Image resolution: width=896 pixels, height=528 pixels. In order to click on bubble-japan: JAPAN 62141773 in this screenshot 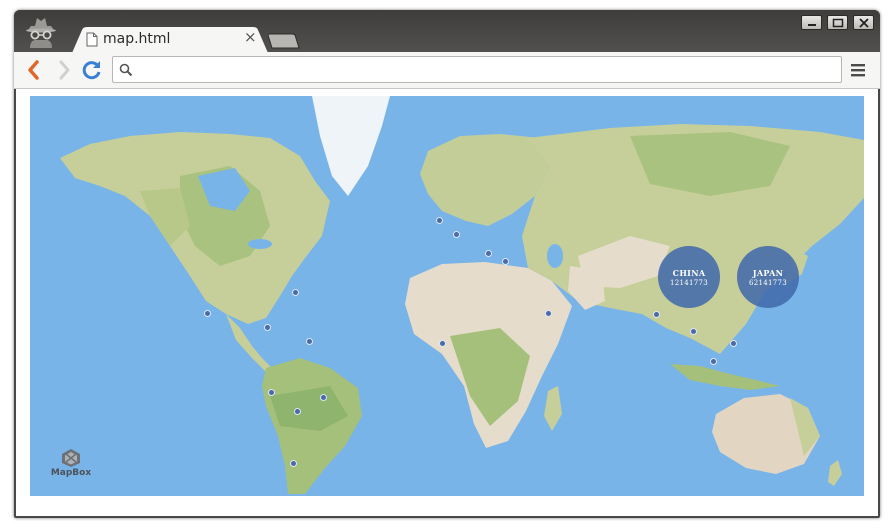, I will do `click(768, 277)`.